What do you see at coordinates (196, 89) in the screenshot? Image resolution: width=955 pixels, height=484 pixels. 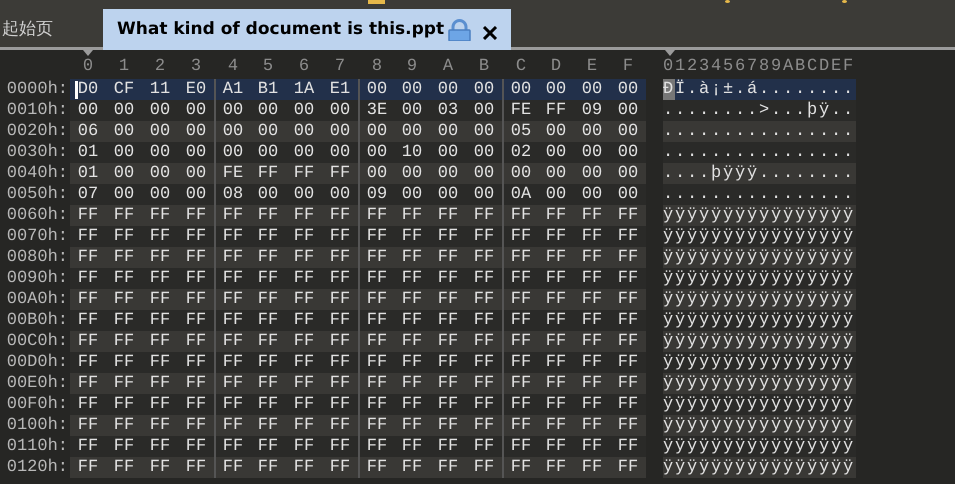 I see `hex-byte: E0` at bounding box center [196, 89].